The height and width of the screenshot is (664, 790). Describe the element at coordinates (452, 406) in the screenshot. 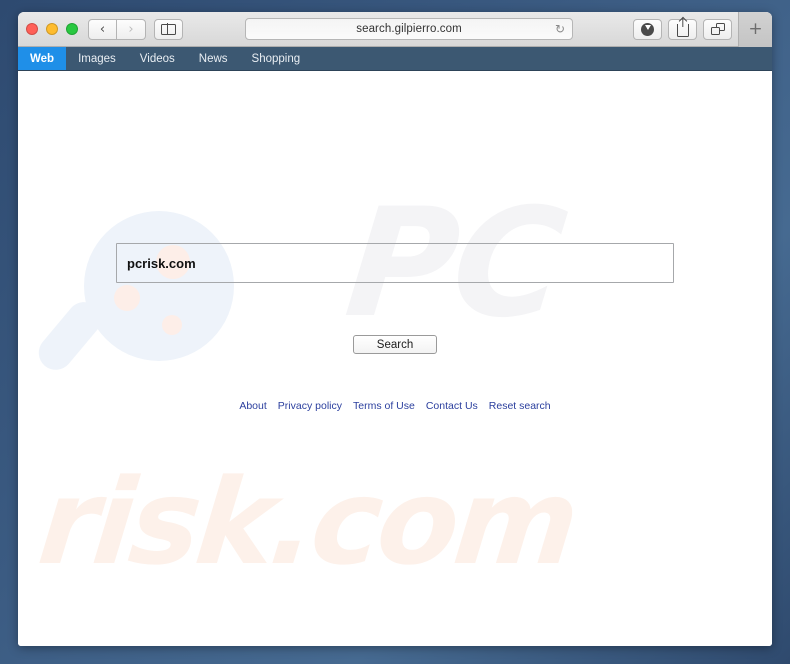

I see `footer-link-contact-us: Contact Us` at that location.